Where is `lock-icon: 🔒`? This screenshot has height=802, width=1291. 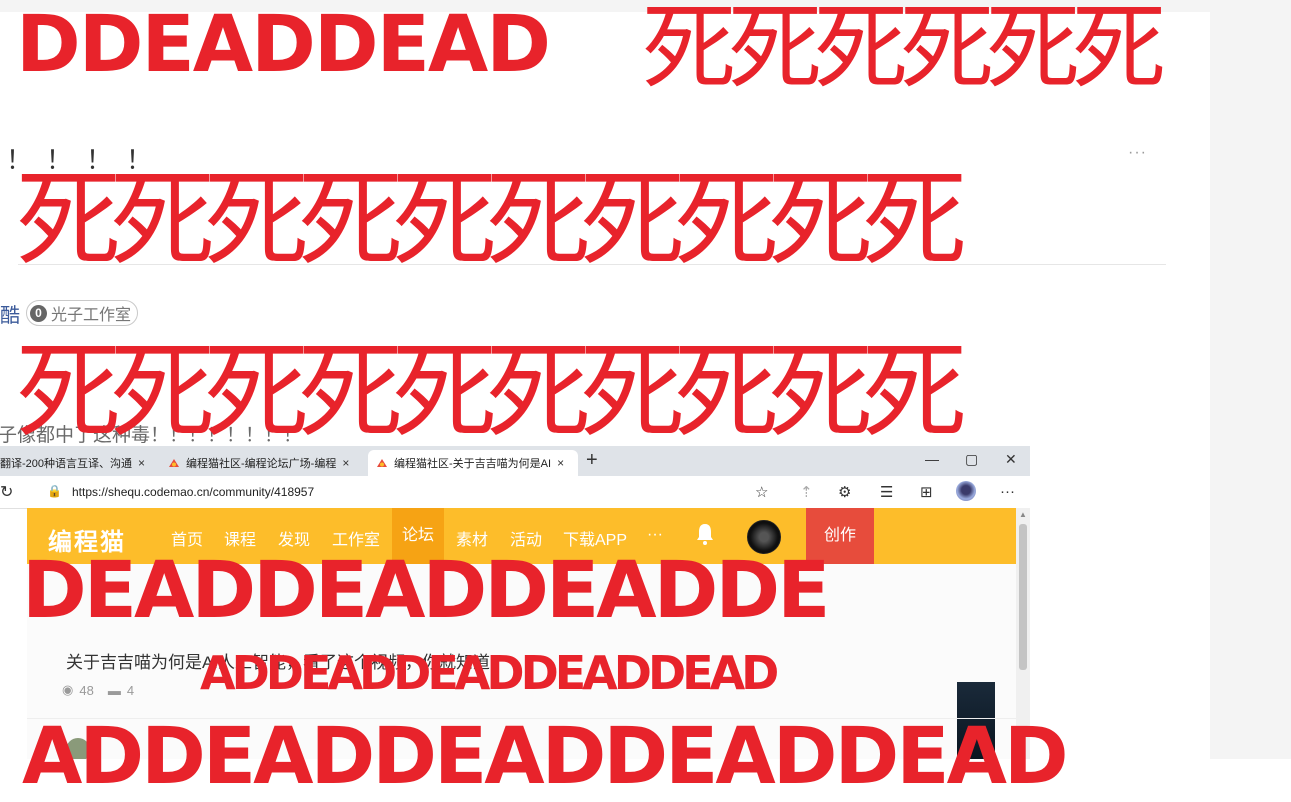
lock-icon: 🔒 is located at coordinates (54, 491).